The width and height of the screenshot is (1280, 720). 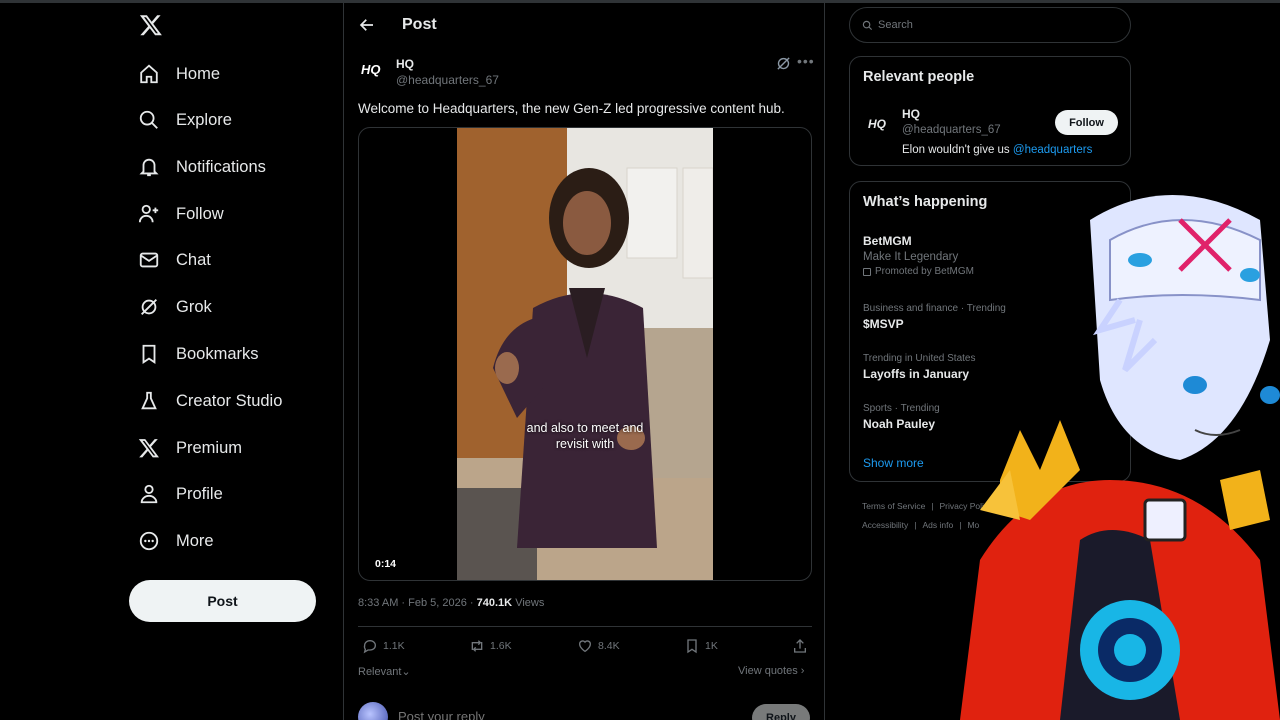 I want to click on reply-sort-label: Relevant, so click(x=380, y=672).